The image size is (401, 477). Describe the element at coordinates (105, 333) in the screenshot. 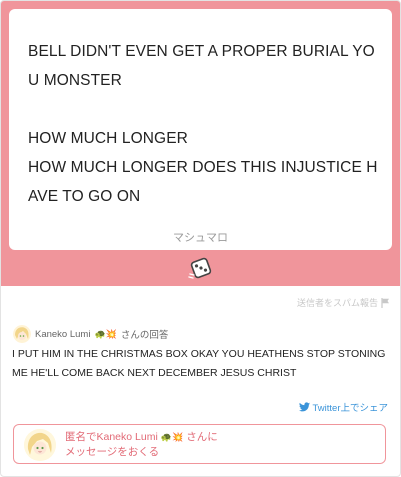

I see `answerer-emoji: 🐢💥` at that location.